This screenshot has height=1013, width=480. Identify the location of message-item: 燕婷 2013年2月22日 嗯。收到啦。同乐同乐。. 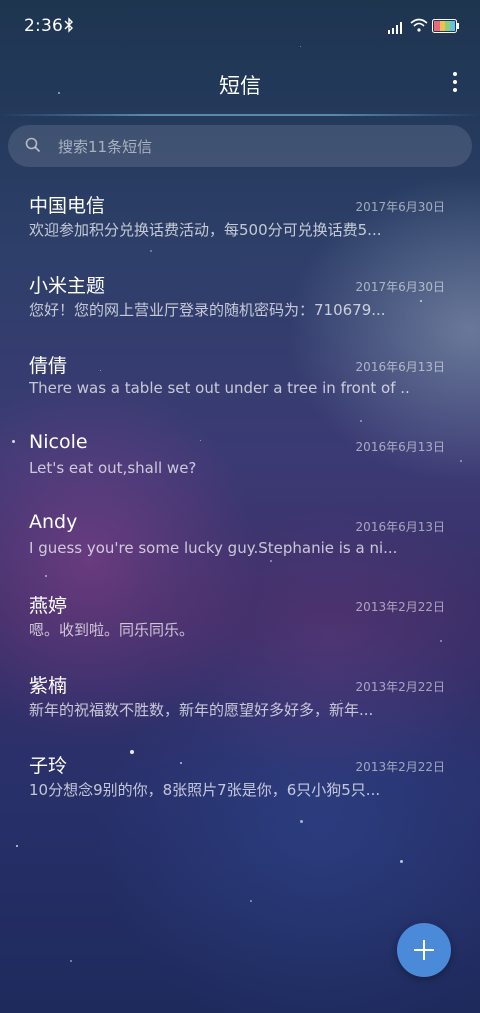
(240, 621).